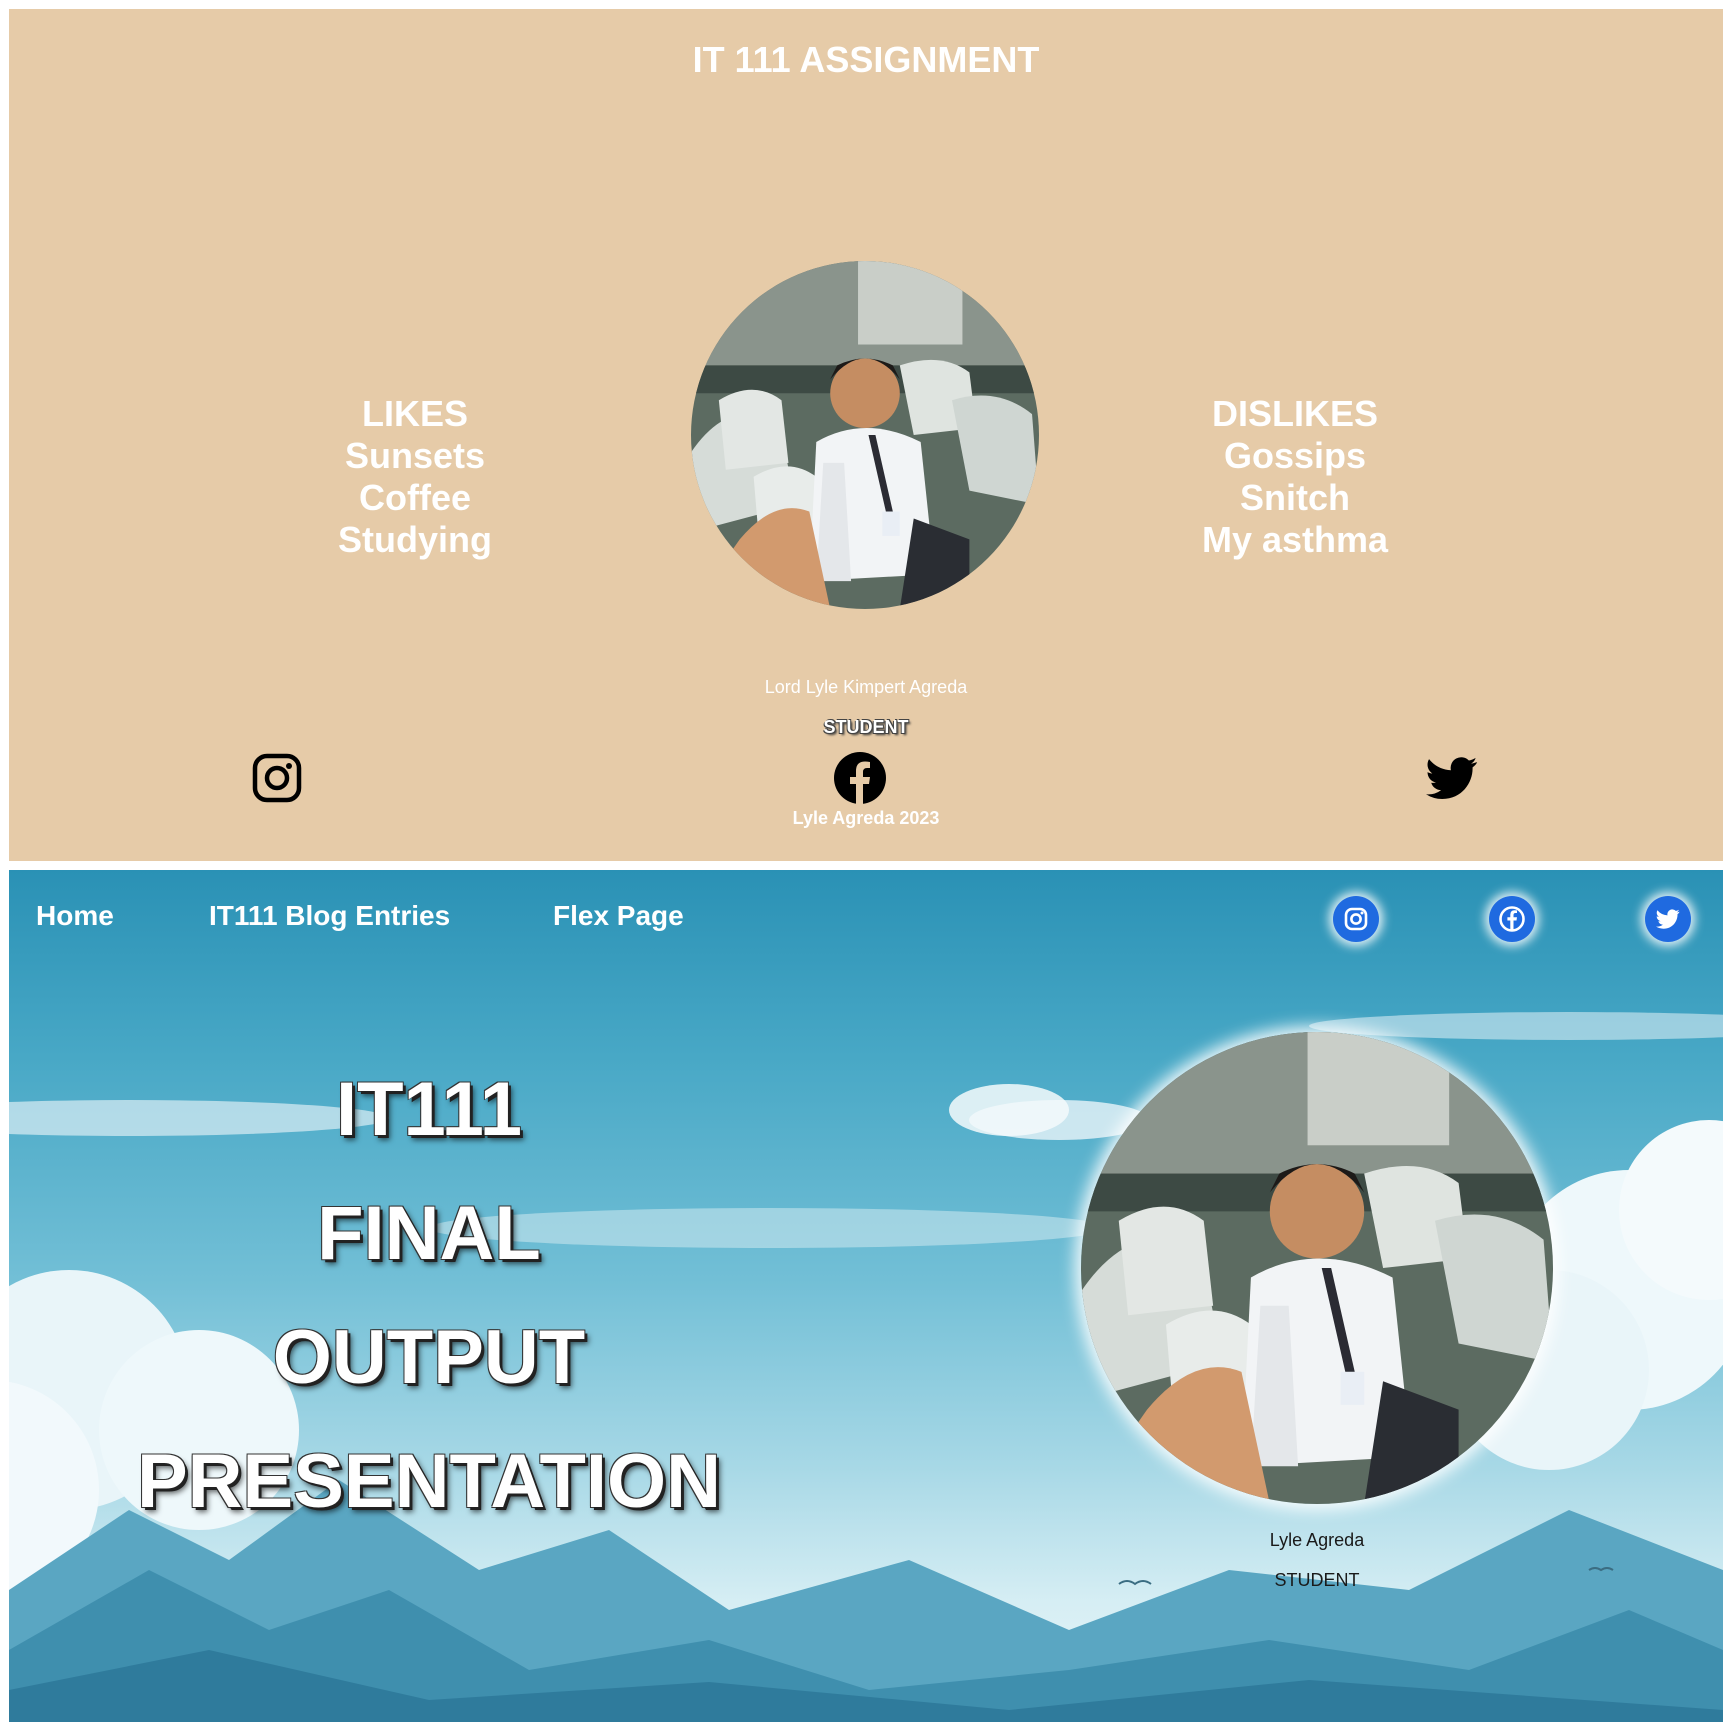 The width and height of the screenshot is (1732, 1732). What do you see at coordinates (429, 1481) in the screenshot?
I see `hero-line: PRESENTATION` at bounding box center [429, 1481].